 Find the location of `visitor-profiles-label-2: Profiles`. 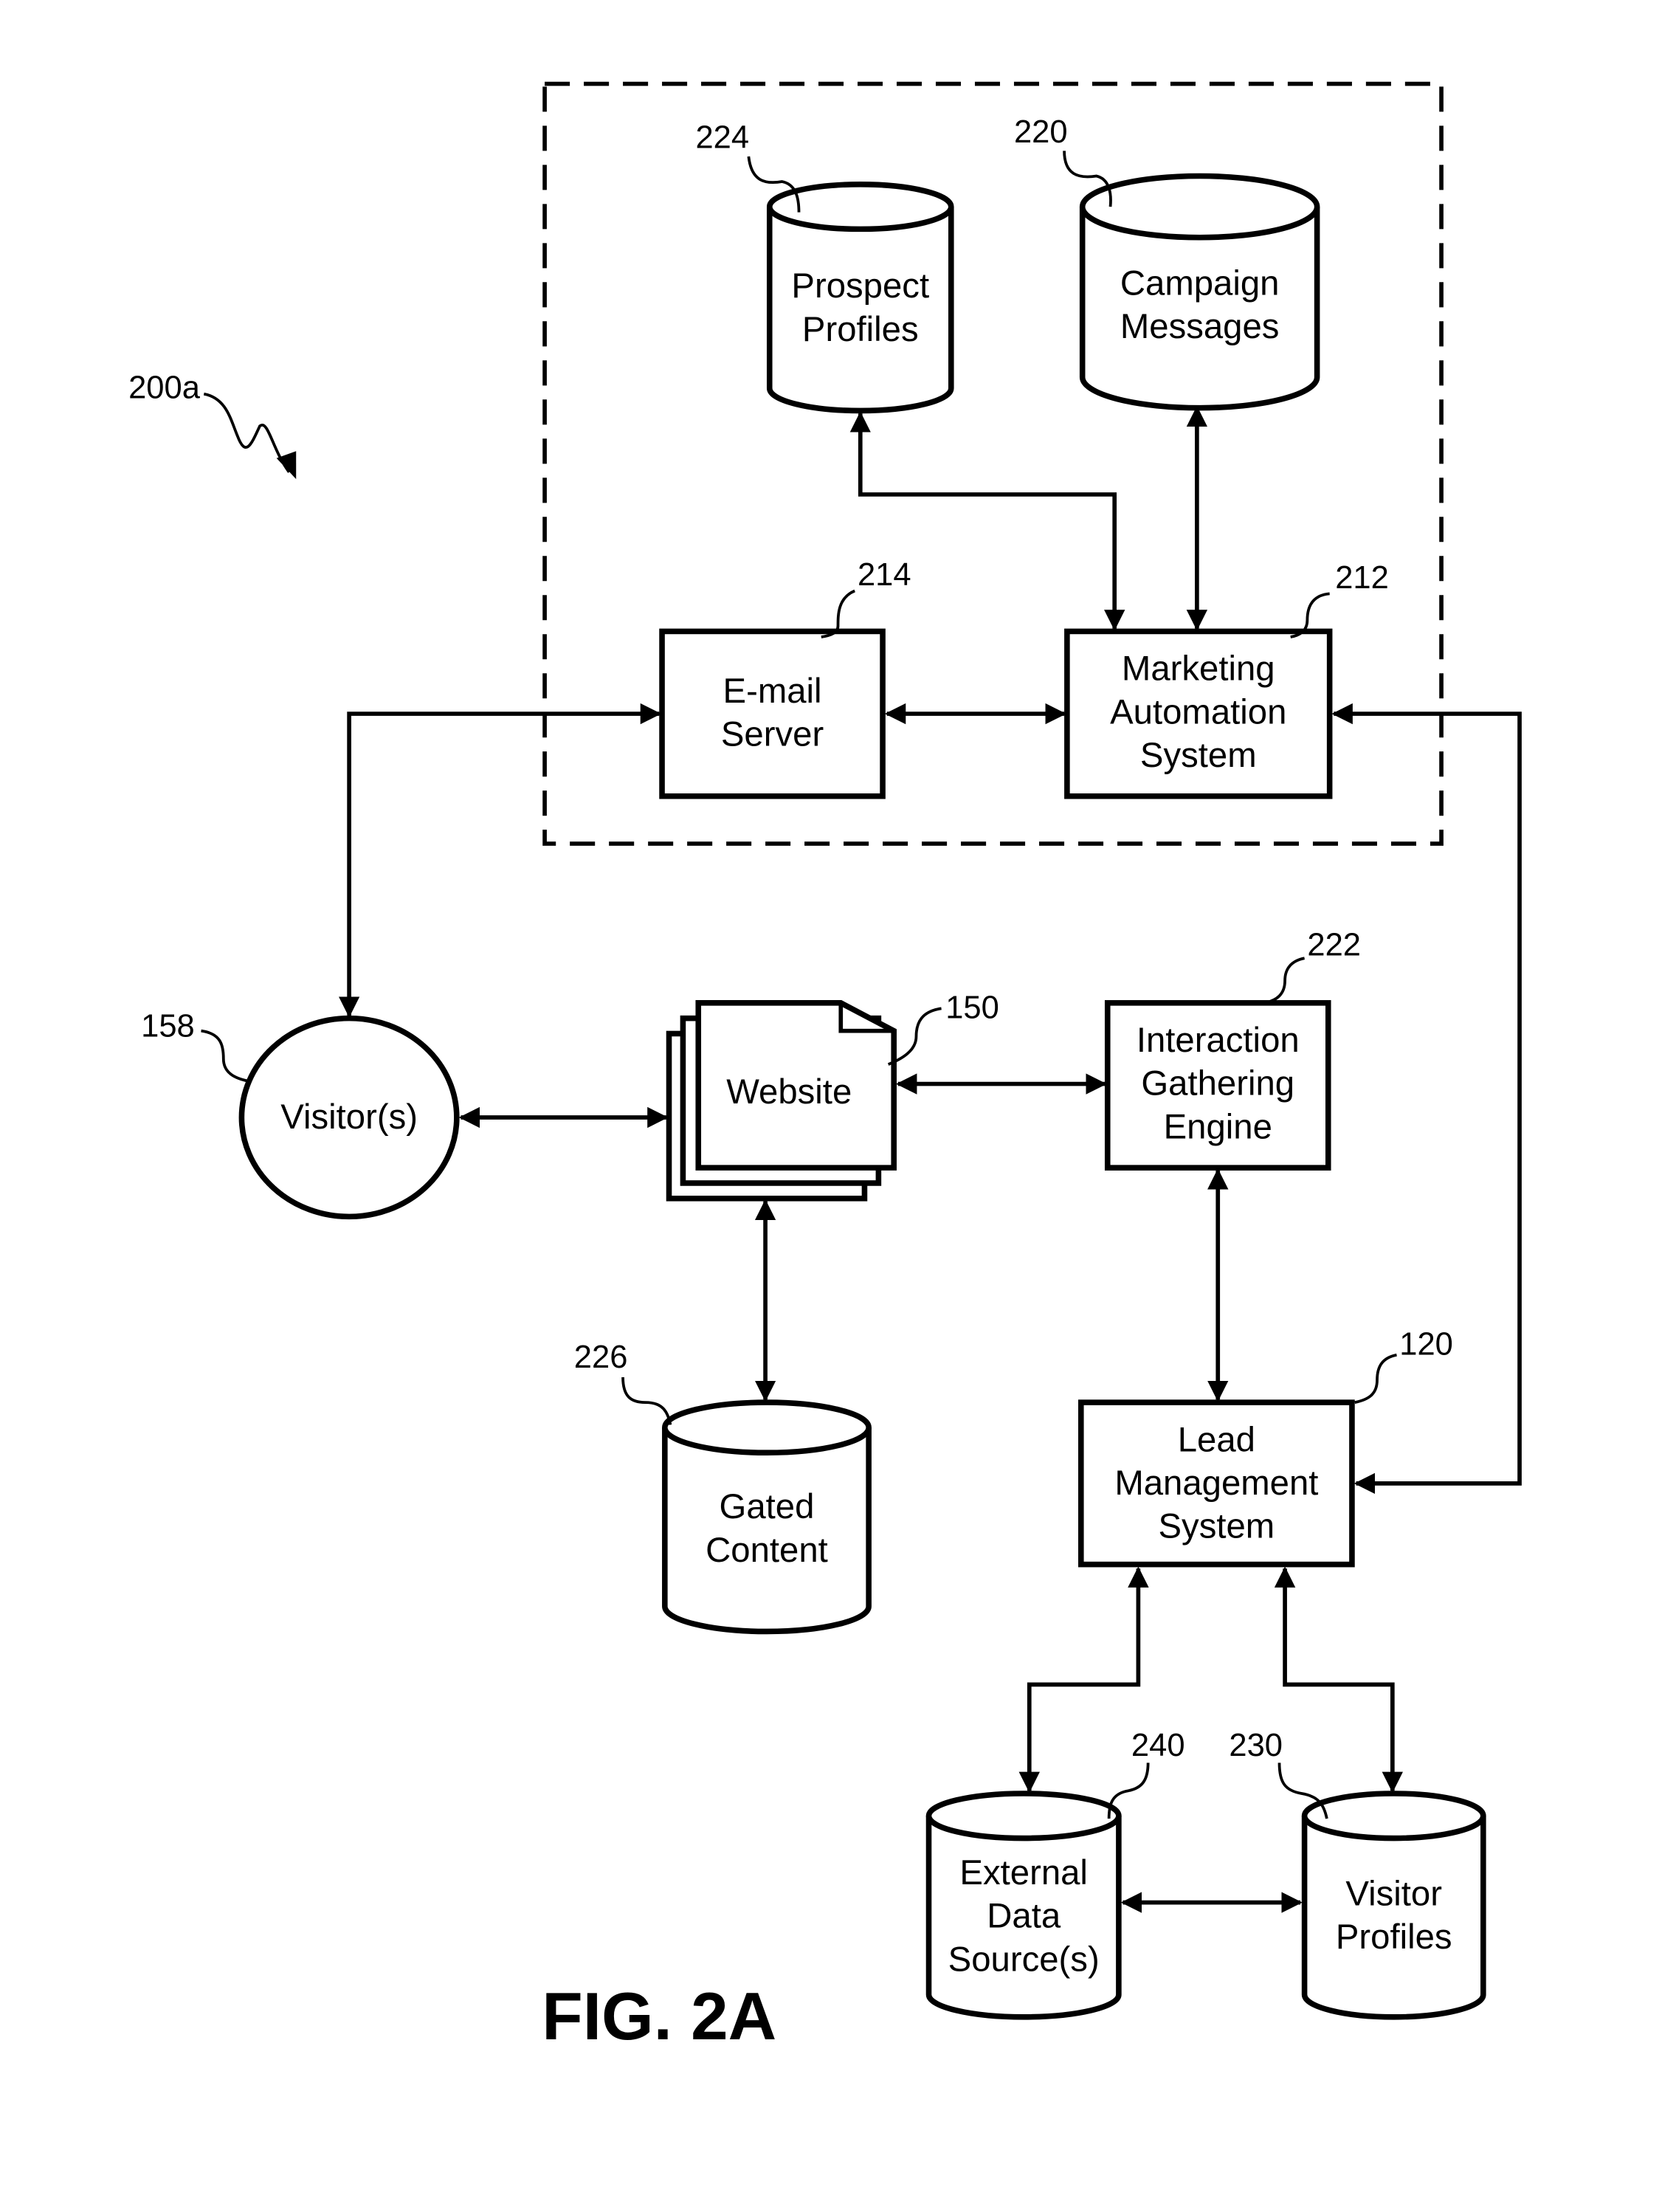

visitor-profiles-label-2: Profiles is located at coordinates (1394, 1937).